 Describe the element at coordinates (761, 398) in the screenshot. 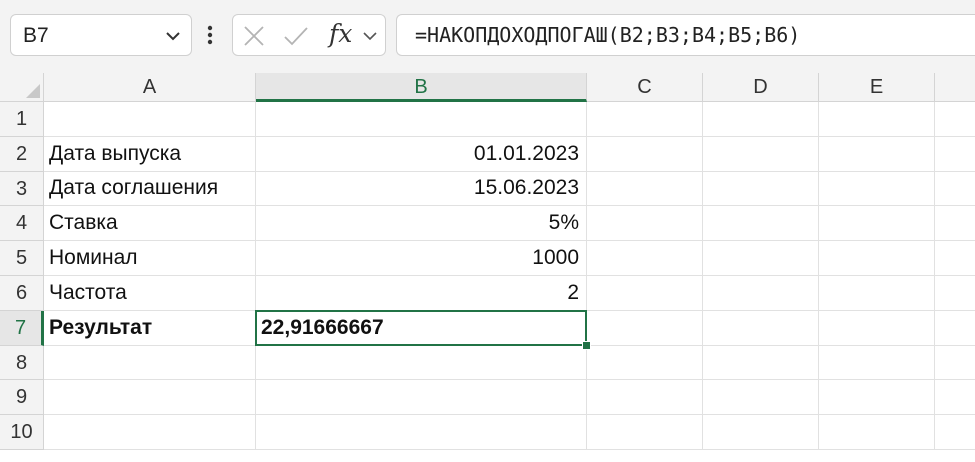

I see `cell-d9` at that location.